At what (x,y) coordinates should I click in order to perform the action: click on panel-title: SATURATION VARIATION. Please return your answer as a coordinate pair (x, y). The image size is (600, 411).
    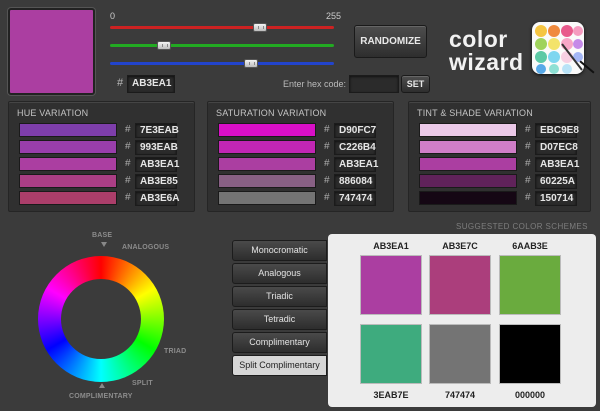
    Looking at the image, I should click on (271, 113).